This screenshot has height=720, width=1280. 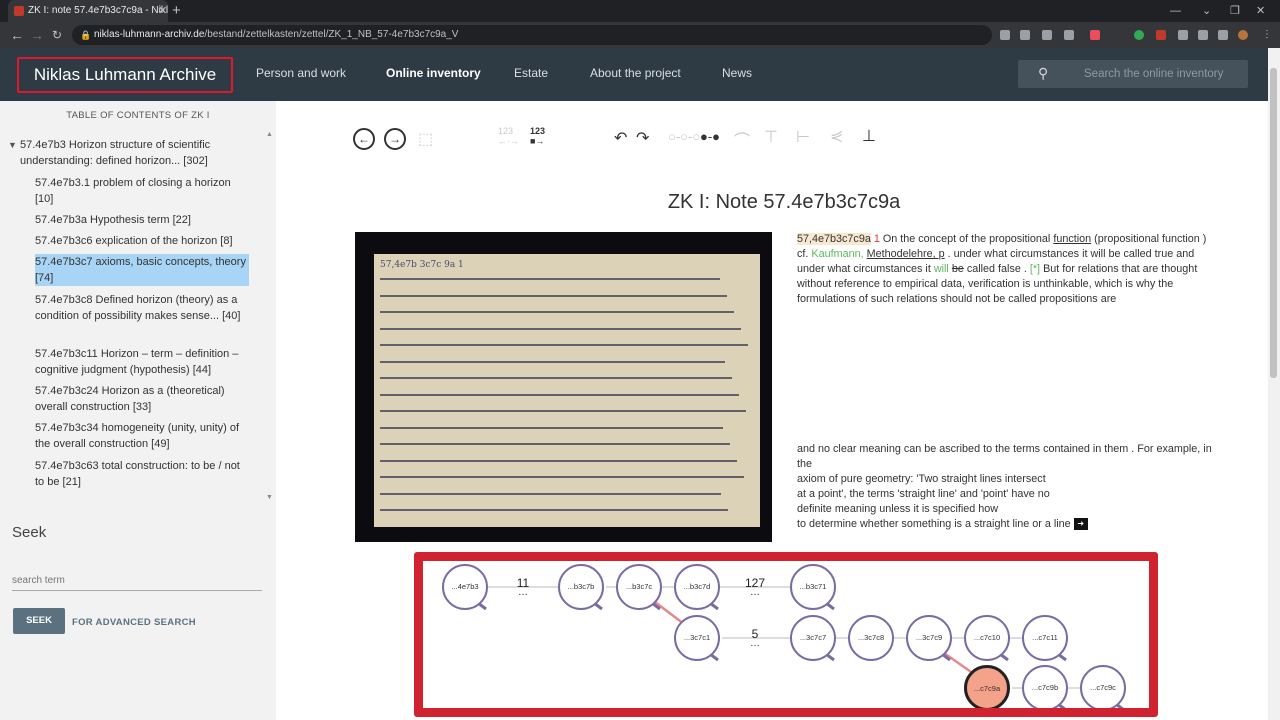 What do you see at coordinates (786, 634) in the screenshot?
I see `annotation-highlight-frame` at bounding box center [786, 634].